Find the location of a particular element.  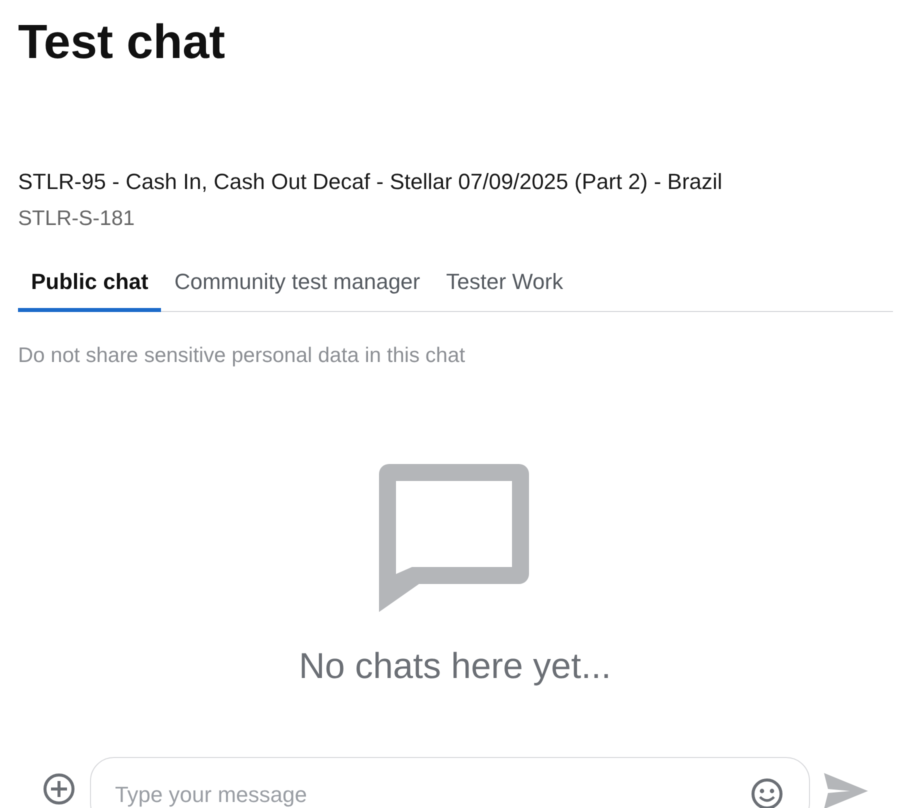

emoji-icon is located at coordinates (767, 792).